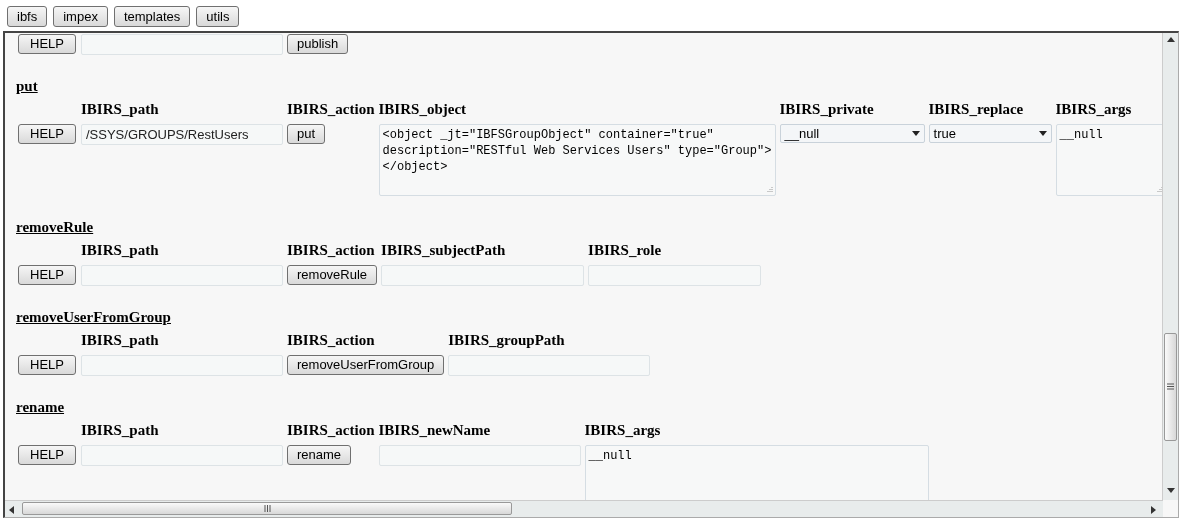 The height and width of the screenshot is (519, 1182). What do you see at coordinates (434, 430) in the screenshot?
I see `field-label: IBIRS_newName` at bounding box center [434, 430].